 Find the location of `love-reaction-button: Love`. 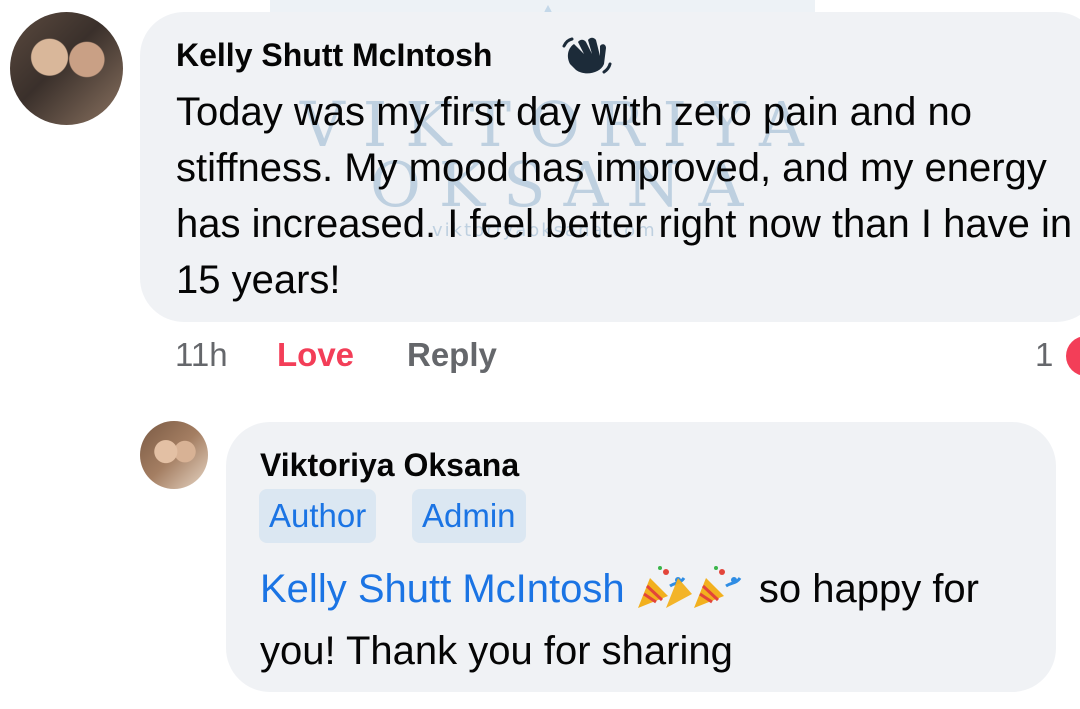

love-reaction-button: Love is located at coordinates (315, 355).